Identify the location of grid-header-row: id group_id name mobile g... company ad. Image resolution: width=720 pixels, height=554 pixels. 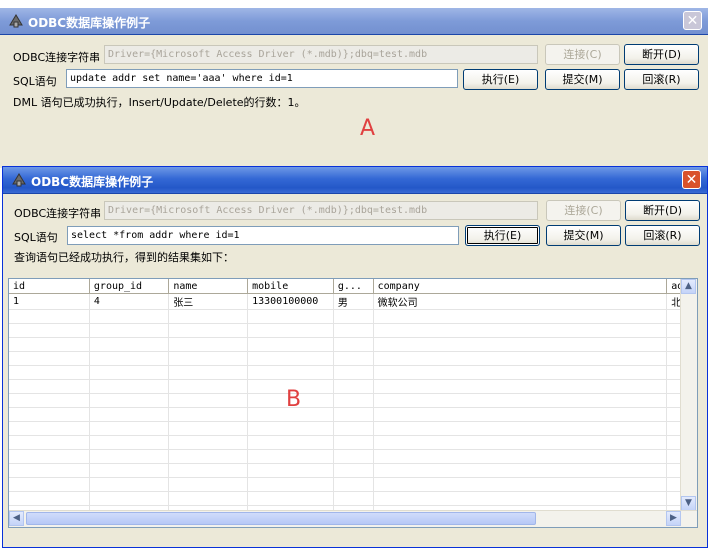
(353, 286).